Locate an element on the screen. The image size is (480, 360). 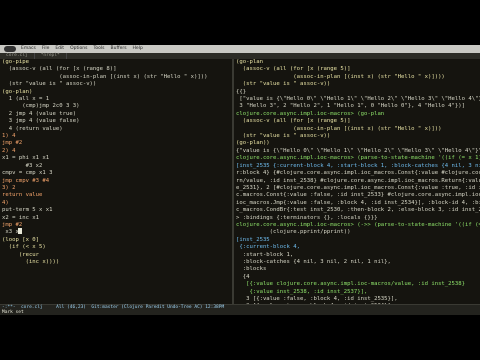
code-line: {:value inst_2538, :id inst_2537}], is located at coordinates (302, 291).